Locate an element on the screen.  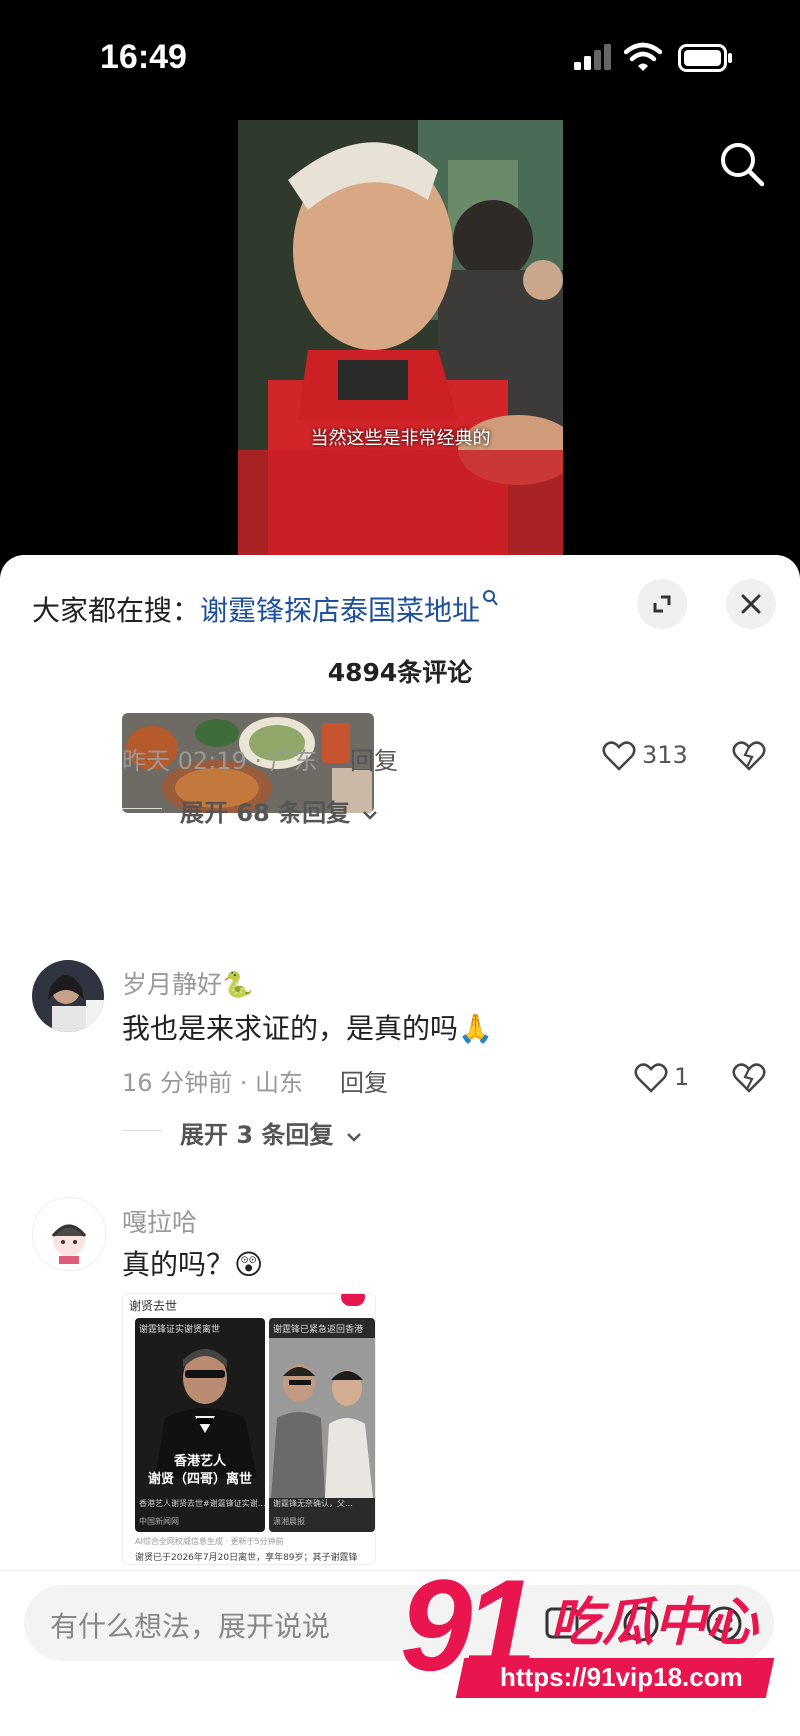
expand-icon is located at coordinates (662, 604).